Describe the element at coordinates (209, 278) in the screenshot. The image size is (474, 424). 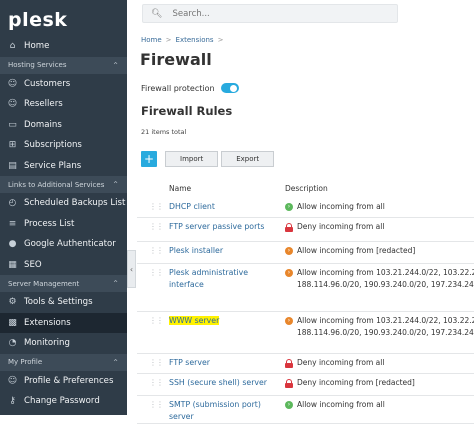
I see `rule-name: Plesk administrative interface` at that location.